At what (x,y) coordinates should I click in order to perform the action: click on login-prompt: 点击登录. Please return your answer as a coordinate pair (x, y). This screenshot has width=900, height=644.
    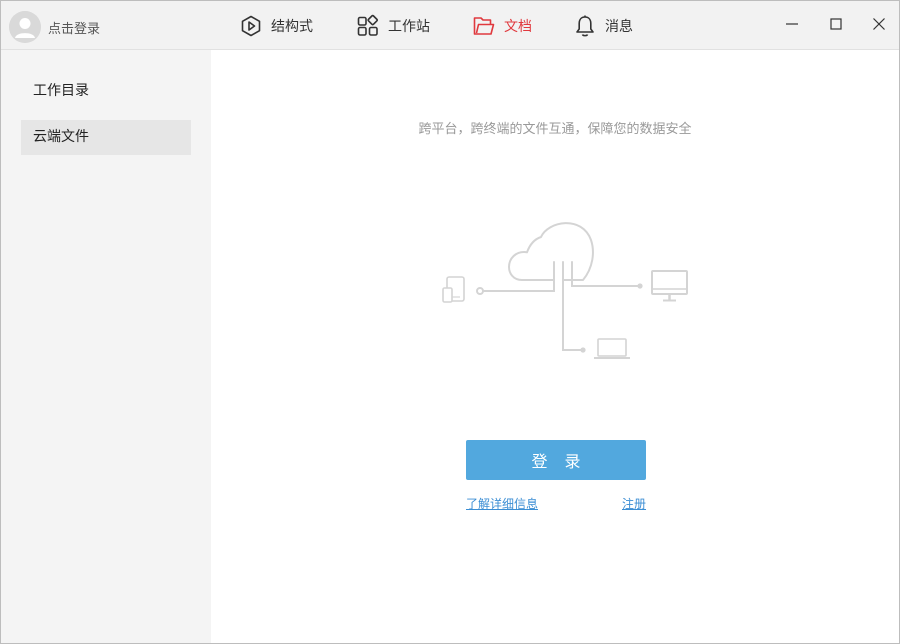
    Looking at the image, I should click on (74, 29).